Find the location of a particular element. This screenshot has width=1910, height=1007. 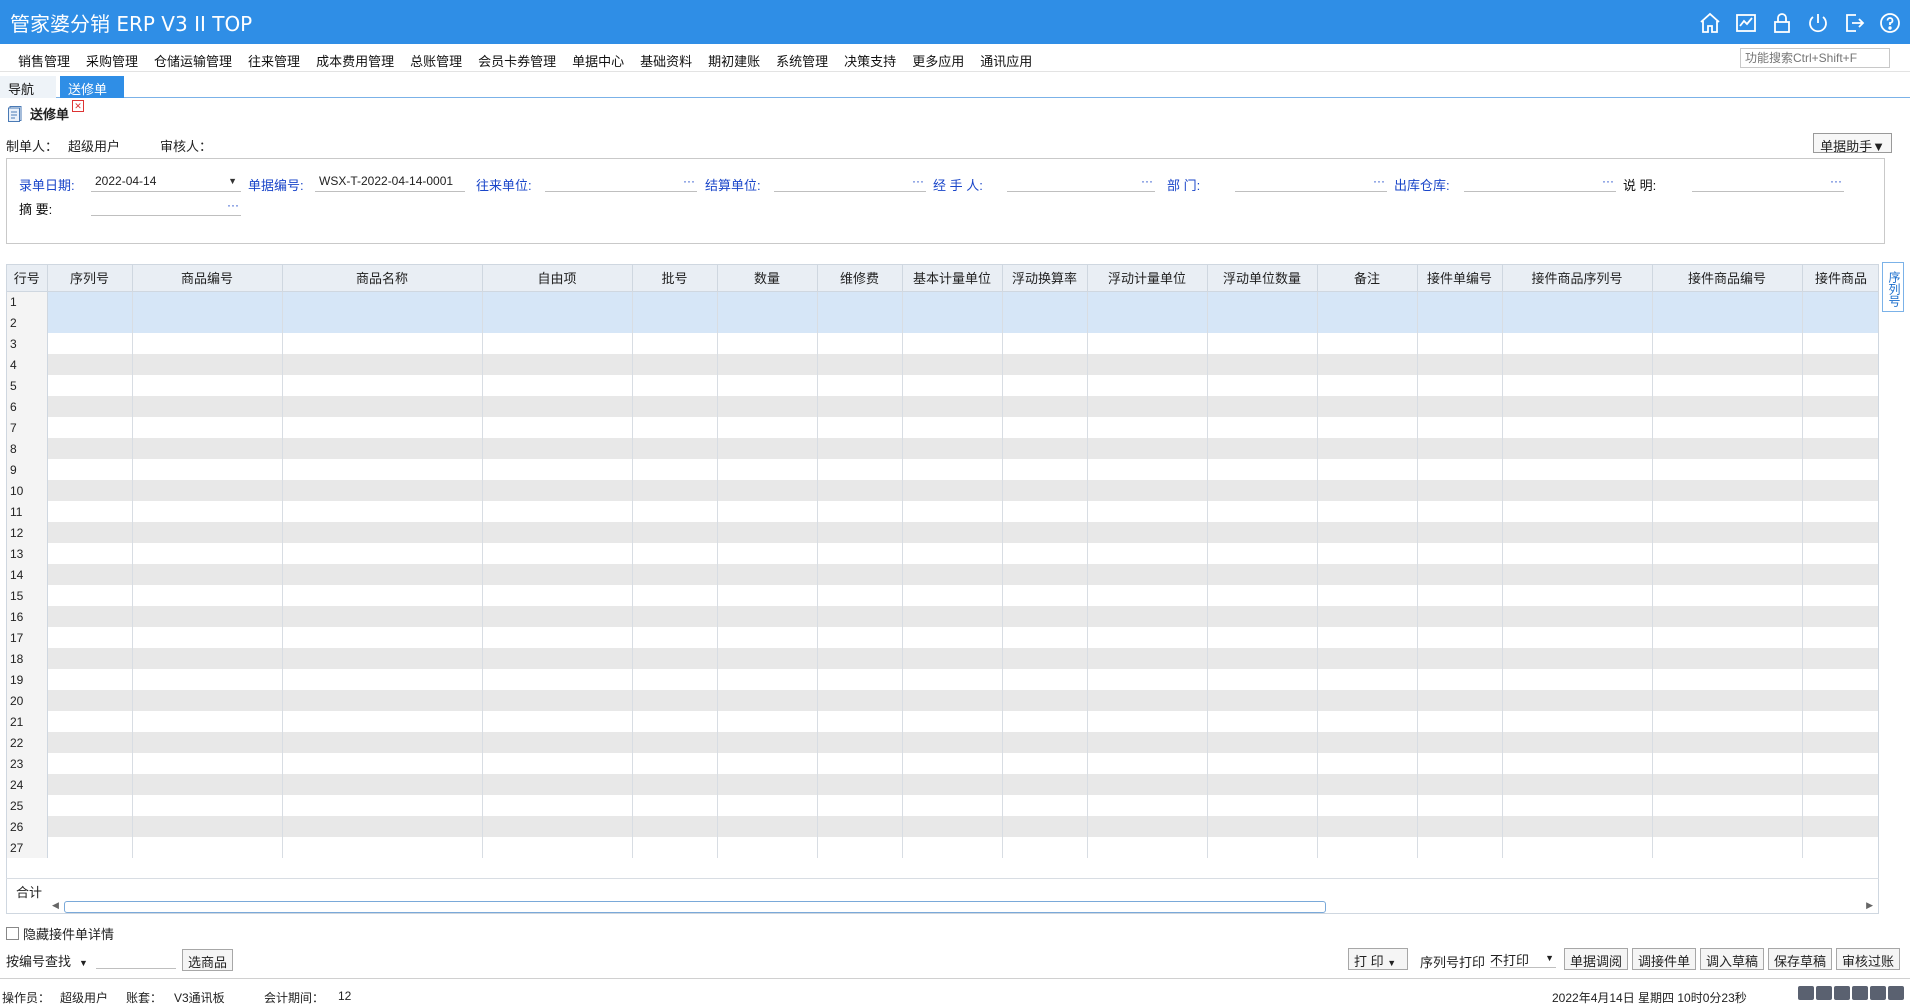

tab-nav: 导航 is located at coordinates (28, 87).